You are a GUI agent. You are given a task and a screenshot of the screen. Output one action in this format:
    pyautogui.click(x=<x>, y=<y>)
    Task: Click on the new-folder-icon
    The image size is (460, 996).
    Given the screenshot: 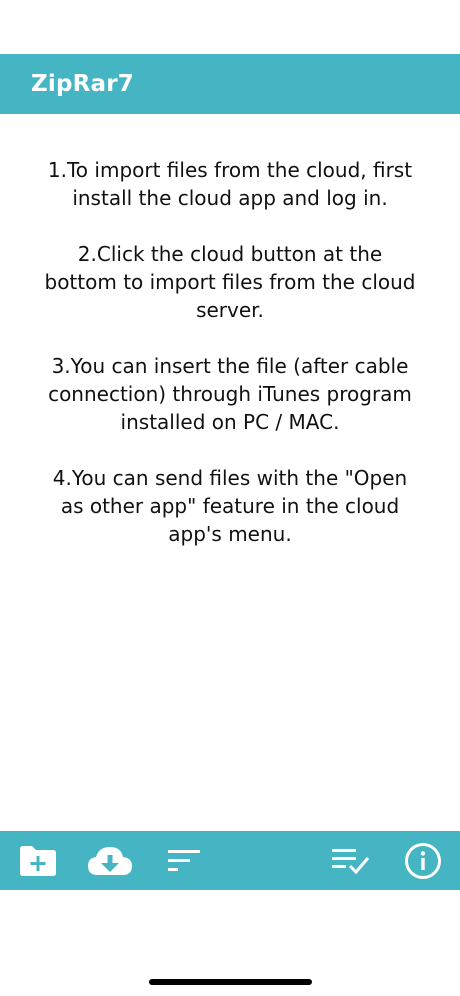 What is the action you would take?
    pyautogui.click(x=38, y=861)
    